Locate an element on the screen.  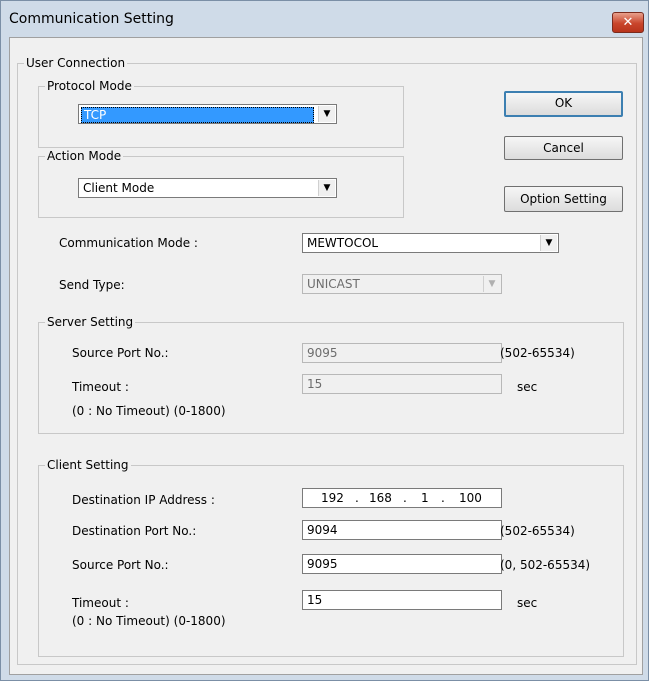
server-timeout-field: 15 is located at coordinates (402, 384).